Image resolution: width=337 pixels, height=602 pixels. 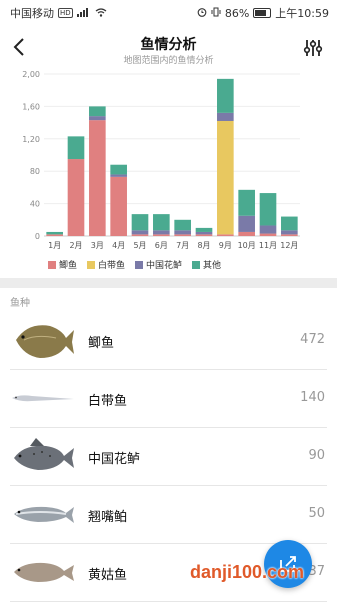 What do you see at coordinates (168, 12) in the screenshot?
I see `status-bar: 中国移动 HD 86% 上午10:59` at bounding box center [168, 12].